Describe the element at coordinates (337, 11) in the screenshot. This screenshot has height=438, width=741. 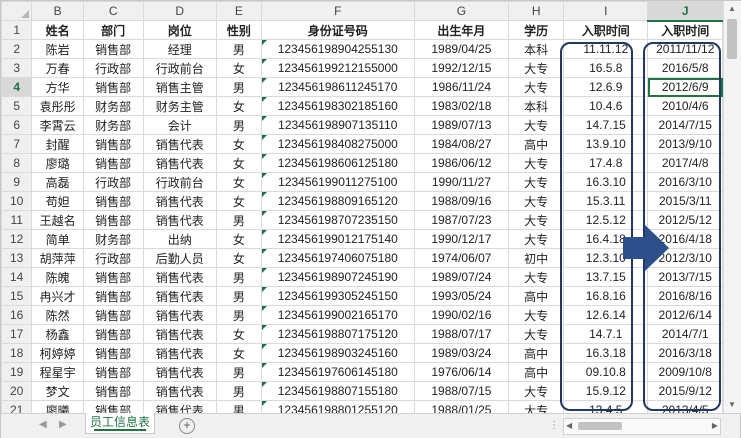
I see `column-header-f: F` at that location.